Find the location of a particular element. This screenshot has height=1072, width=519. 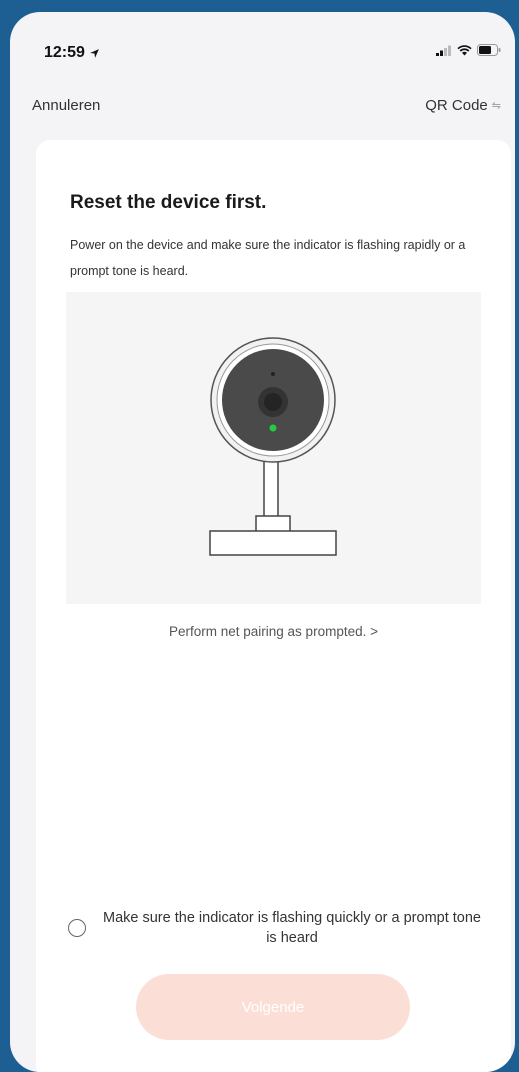

camera-lens is located at coordinates (273, 402).